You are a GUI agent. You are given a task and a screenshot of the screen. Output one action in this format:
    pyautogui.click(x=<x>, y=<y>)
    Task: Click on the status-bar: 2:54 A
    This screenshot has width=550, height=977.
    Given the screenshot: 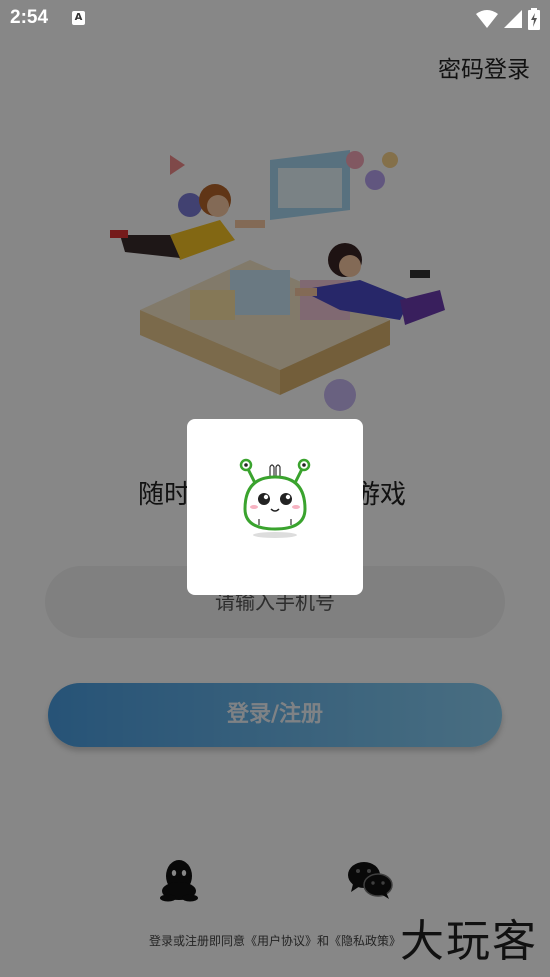 What is the action you would take?
    pyautogui.click(x=275, y=19)
    